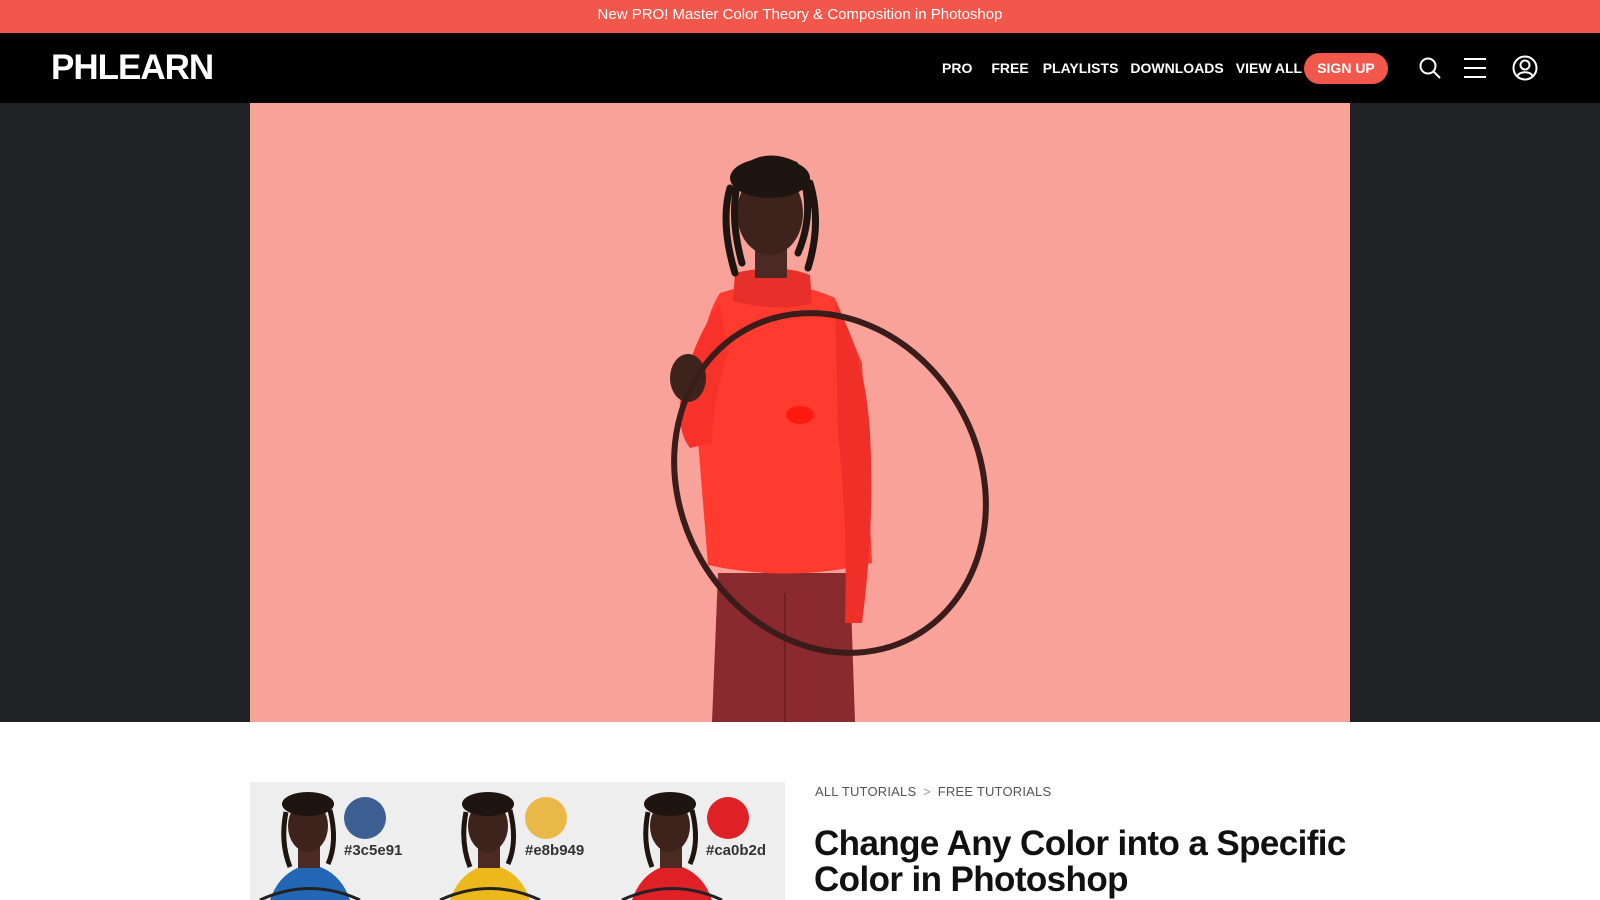 This screenshot has width=1600, height=900. I want to click on nav-links: PRO FREE PLAYLISTS DOWNLOADS VIEW ALL, so click(1129, 68).